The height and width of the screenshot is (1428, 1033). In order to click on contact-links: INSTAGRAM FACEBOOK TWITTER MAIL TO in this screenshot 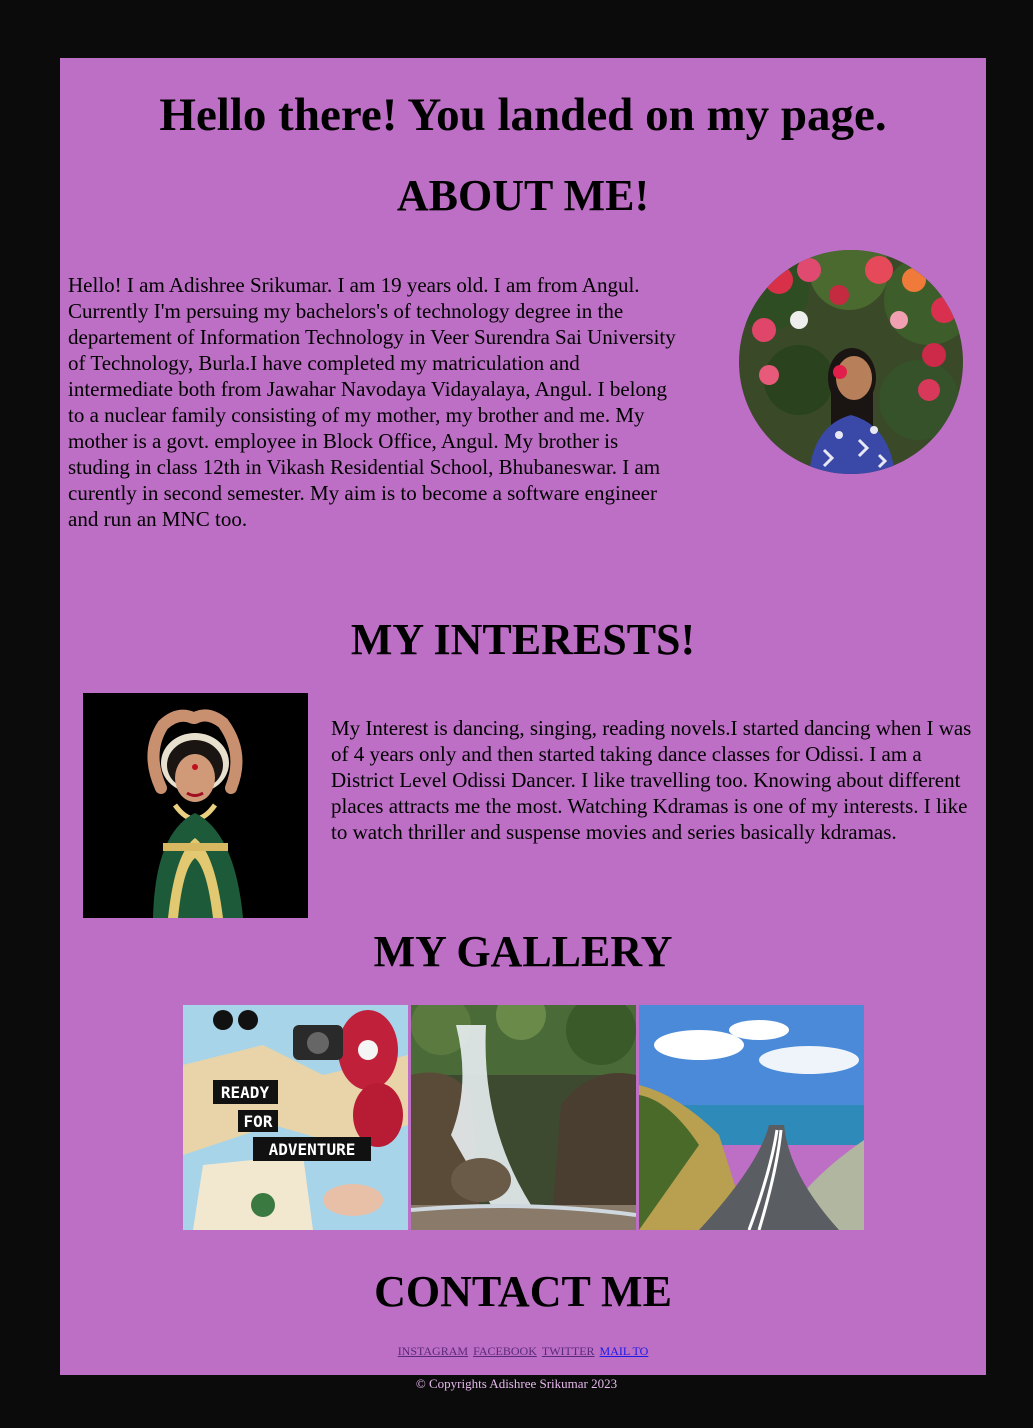, I will do `click(523, 1351)`.